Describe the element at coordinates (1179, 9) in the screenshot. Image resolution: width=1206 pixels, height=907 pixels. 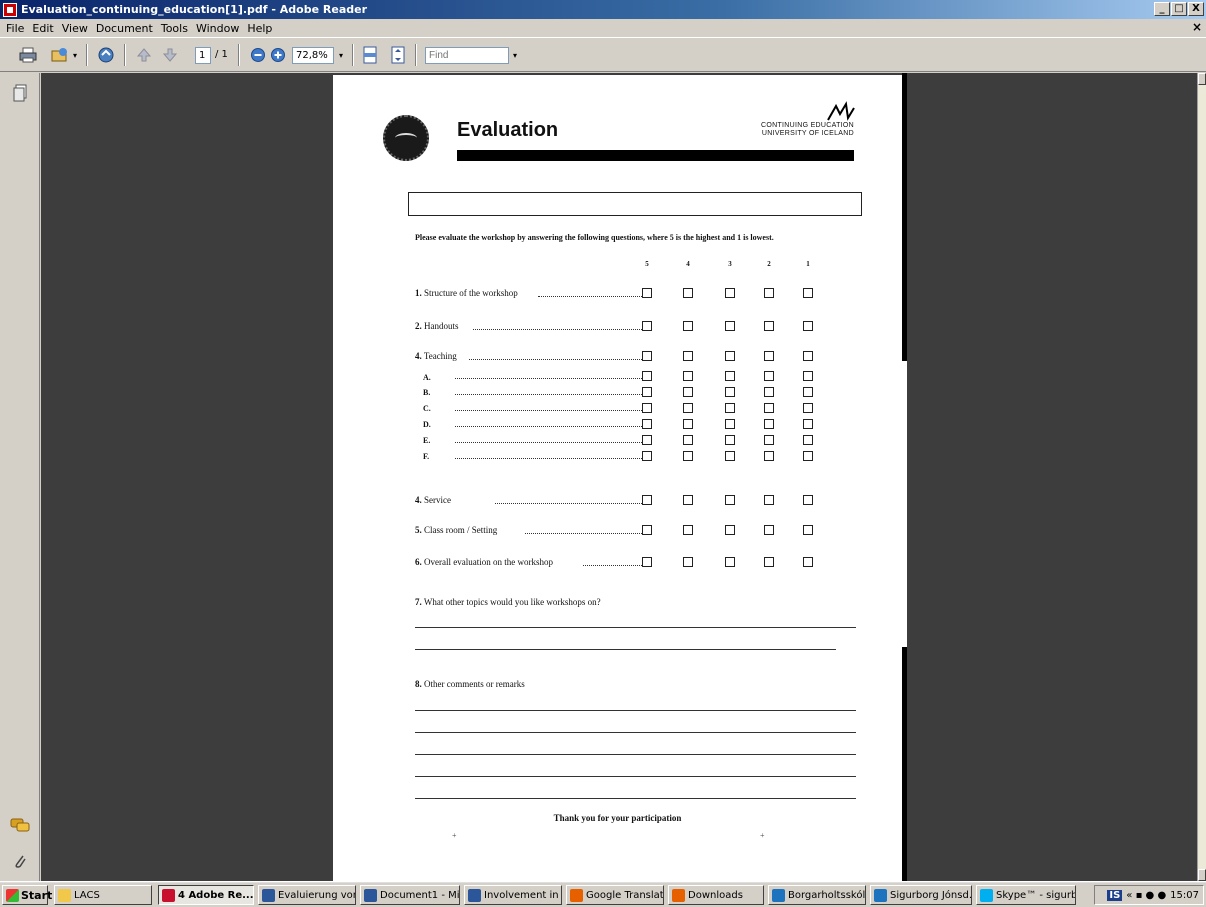
I see `maximize-button: □` at that location.